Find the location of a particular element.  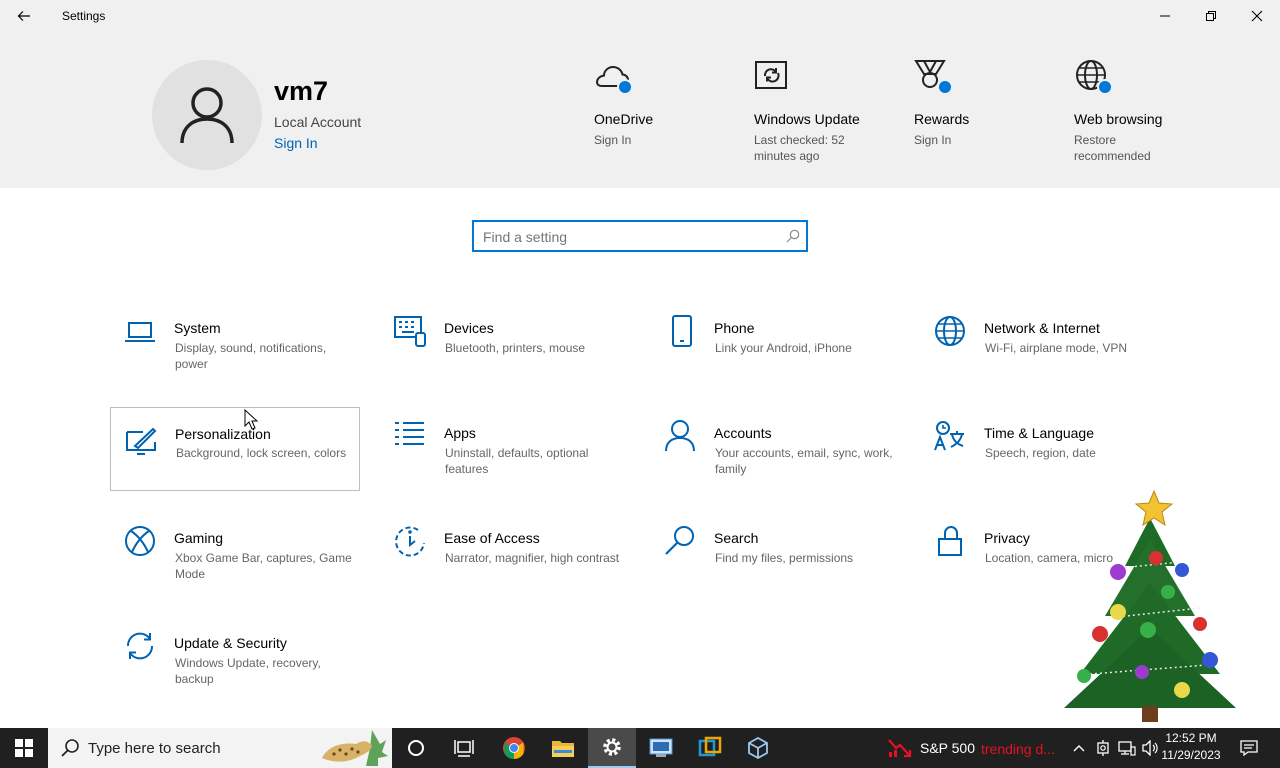

category-title: Network & Internet is located at coordinates (1042, 328).